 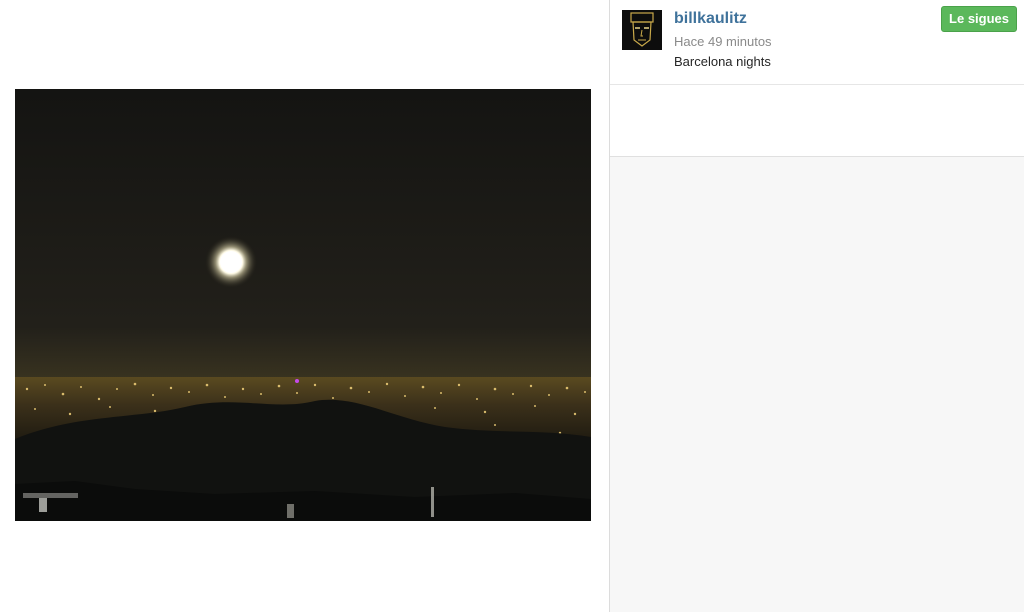 What do you see at coordinates (723, 41) in the screenshot?
I see `post-timestamp: Hace 49 minutos` at bounding box center [723, 41].